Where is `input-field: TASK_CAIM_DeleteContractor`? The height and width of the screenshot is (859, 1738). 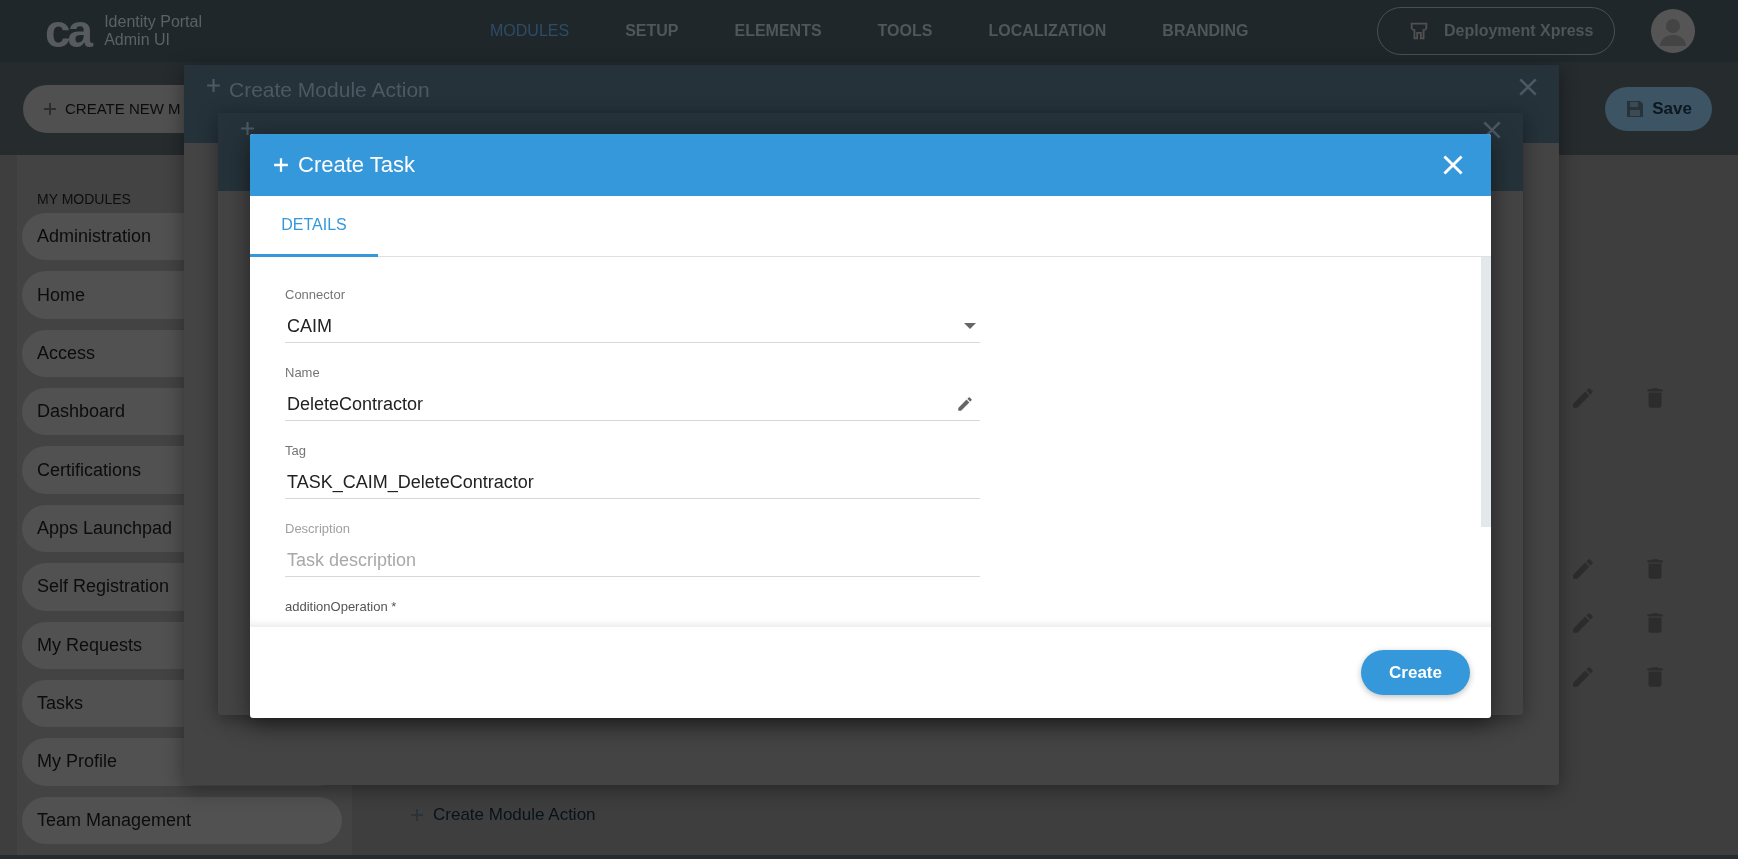 input-field: TASK_CAIM_DeleteContractor is located at coordinates (632, 482).